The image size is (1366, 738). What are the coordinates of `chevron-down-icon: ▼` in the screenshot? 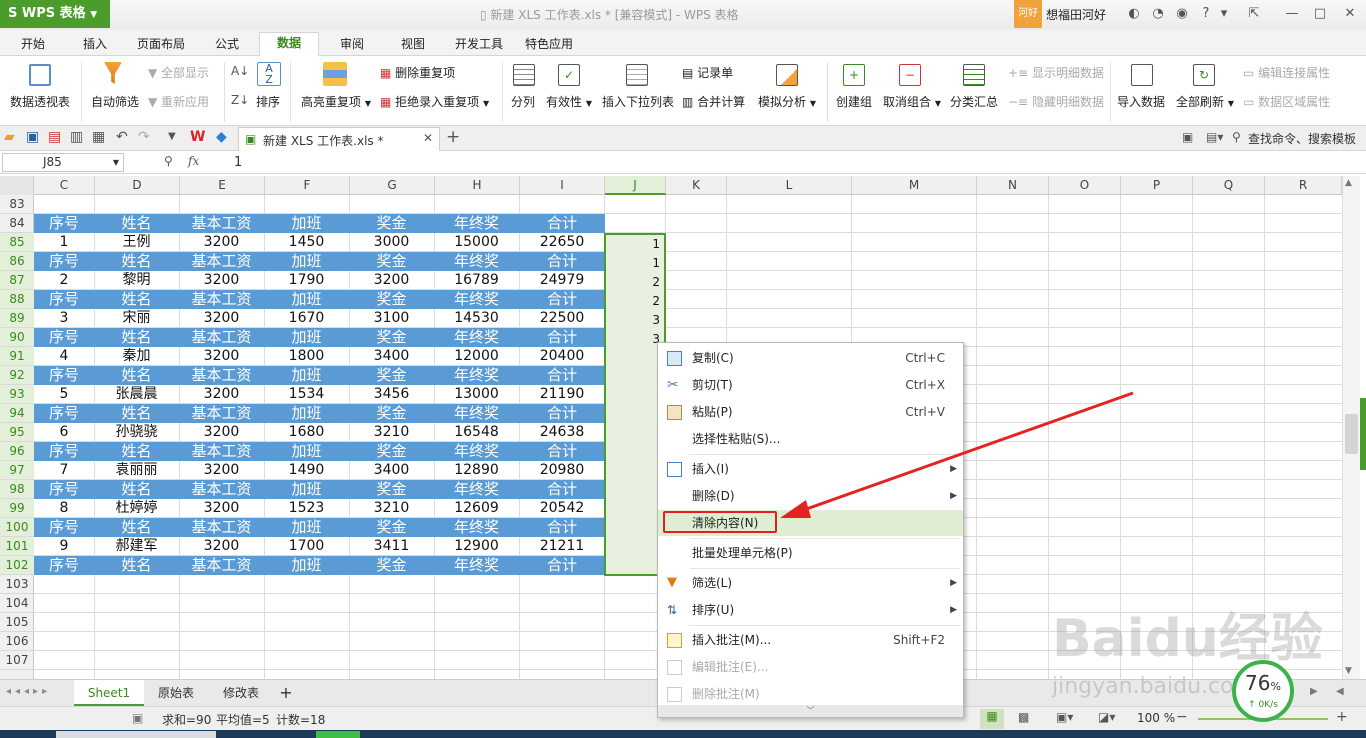 It's located at (116, 162).